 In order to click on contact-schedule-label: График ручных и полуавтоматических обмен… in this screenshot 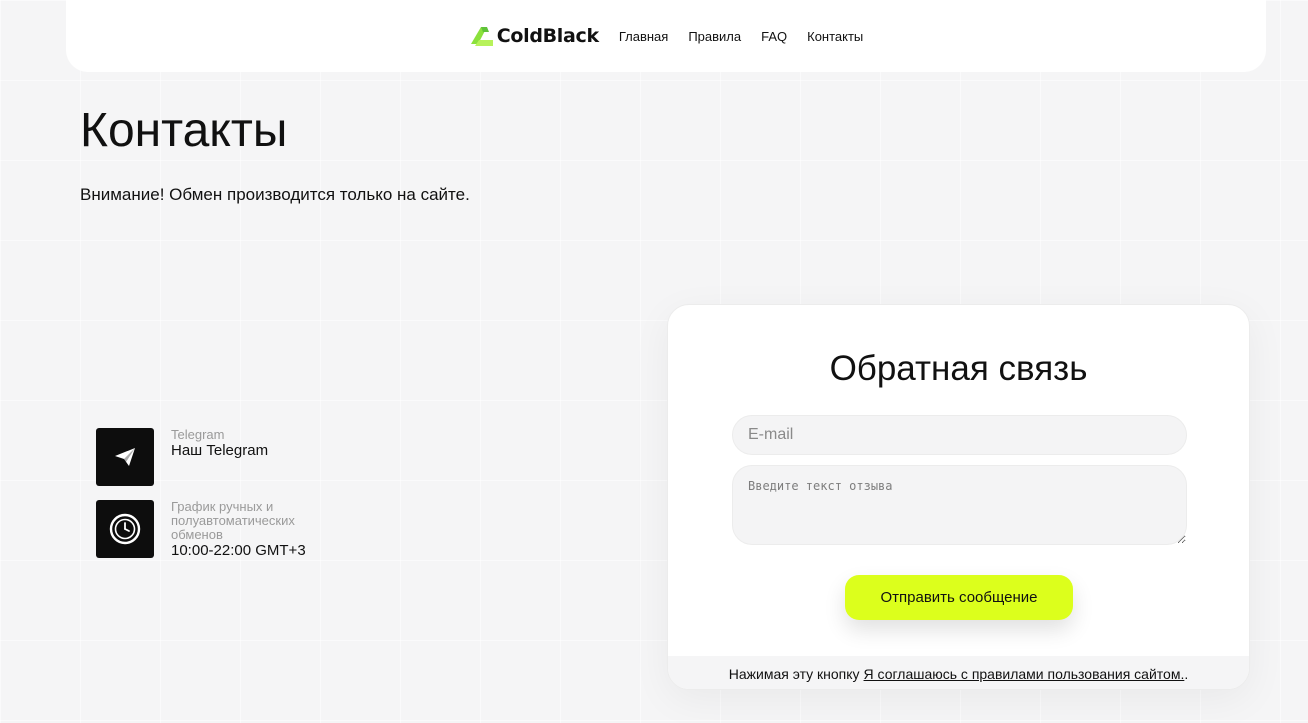, I will do `click(233, 520)`.